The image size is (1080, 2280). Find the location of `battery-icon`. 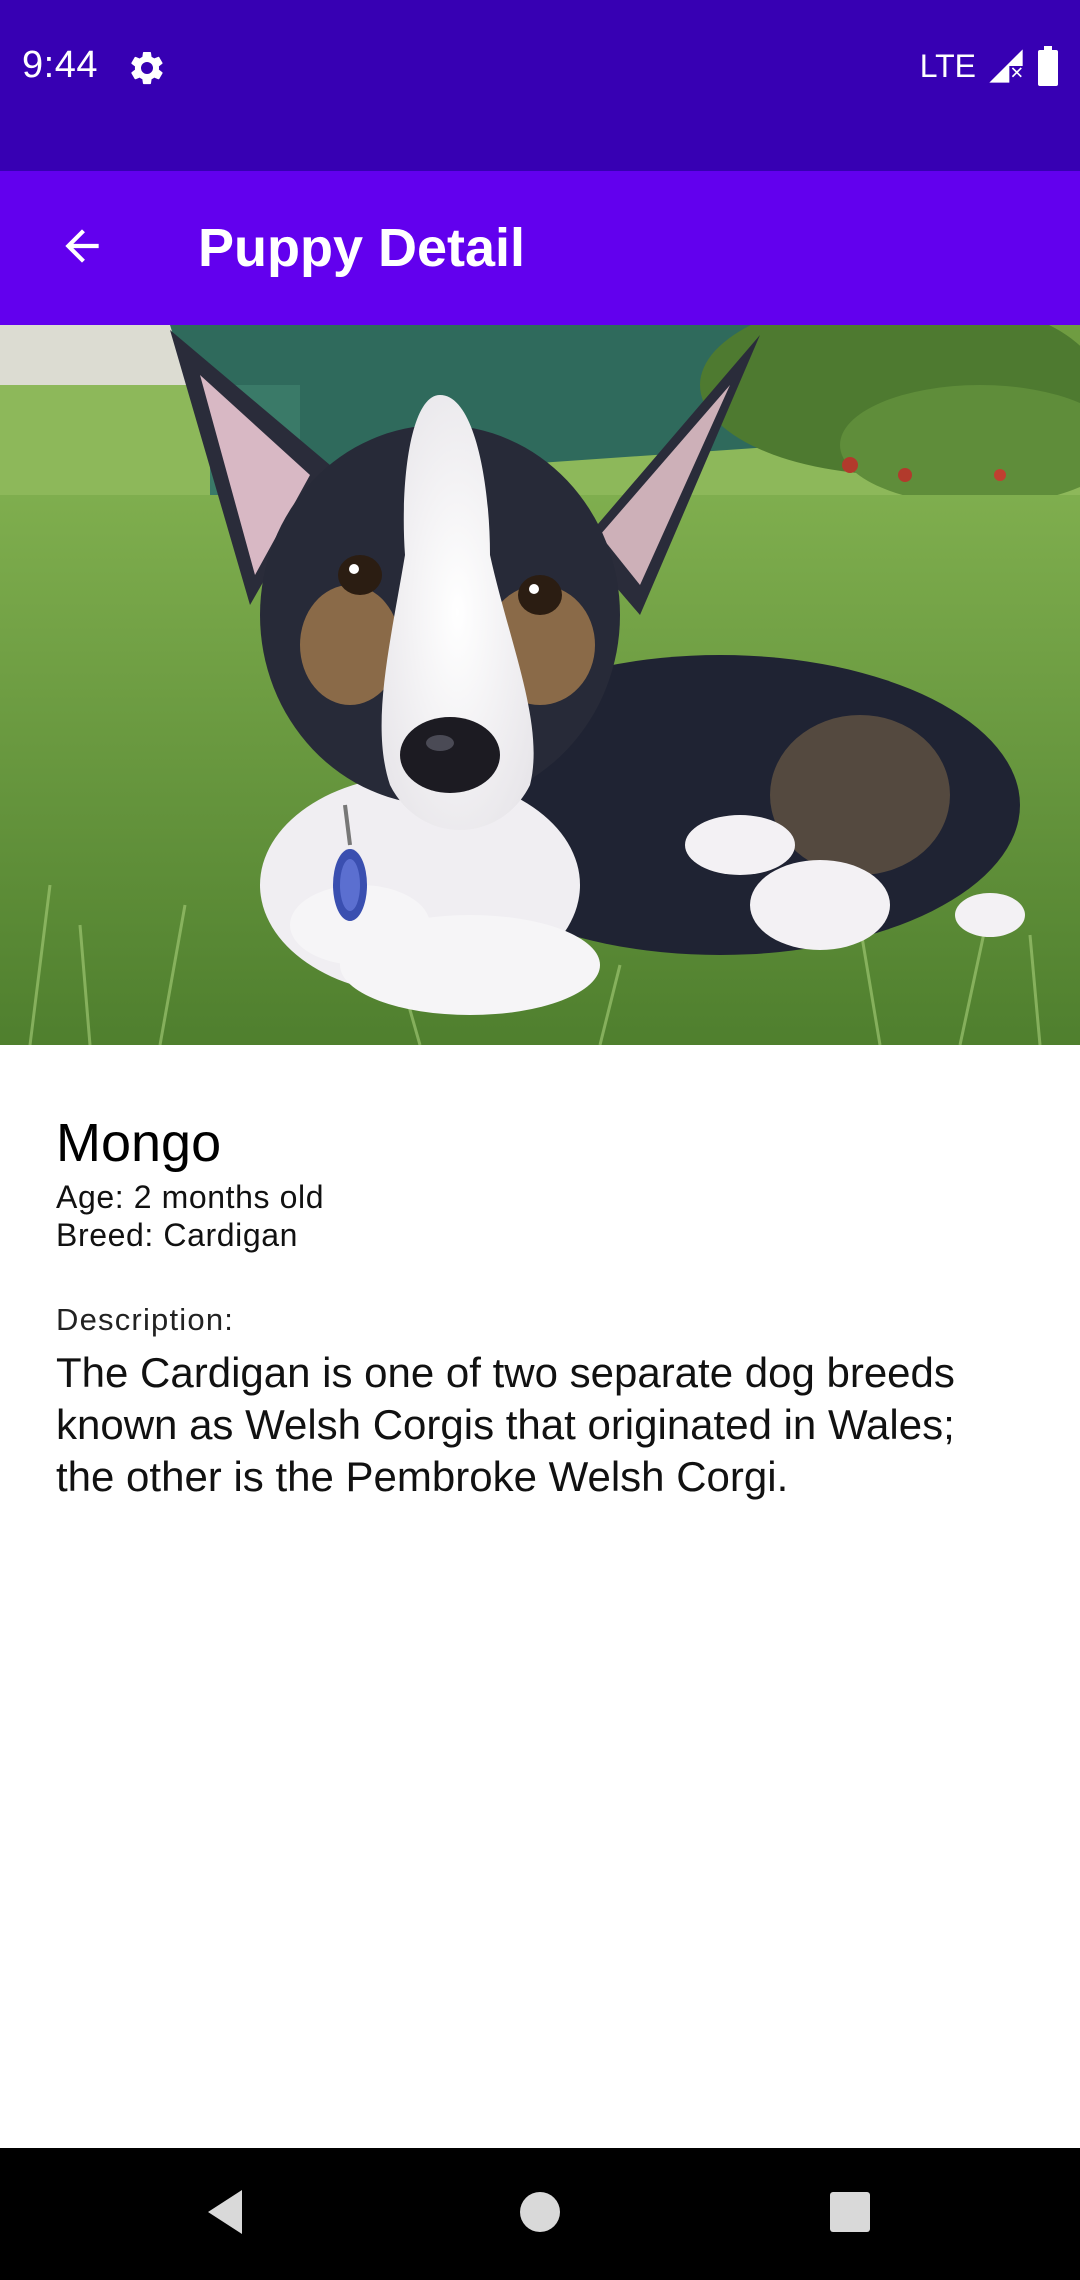

battery-icon is located at coordinates (1048, 66).